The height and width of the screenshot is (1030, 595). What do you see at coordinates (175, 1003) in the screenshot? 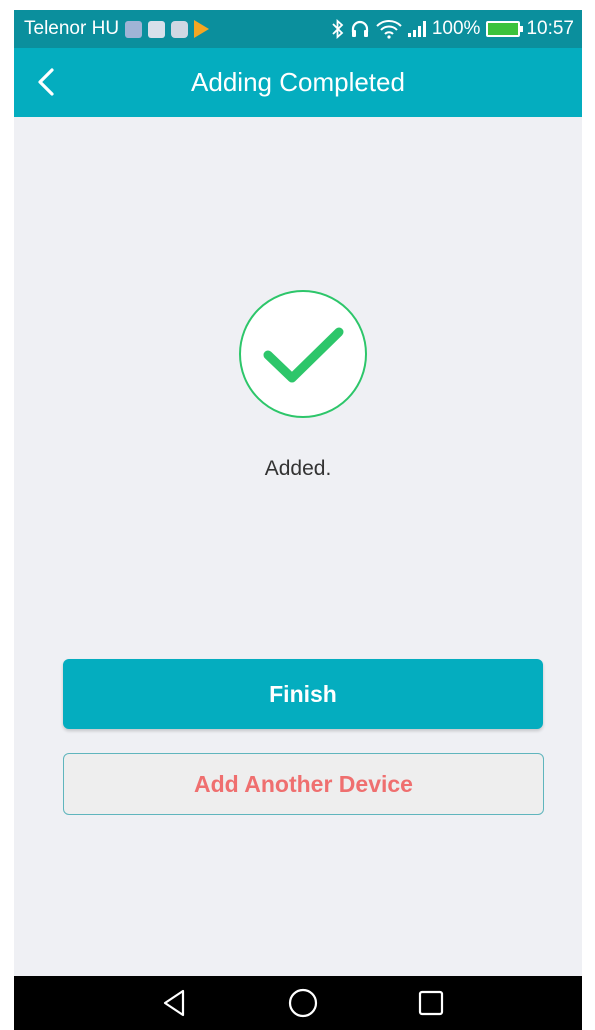
I see `back-triangle-icon` at bounding box center [175, 1003].